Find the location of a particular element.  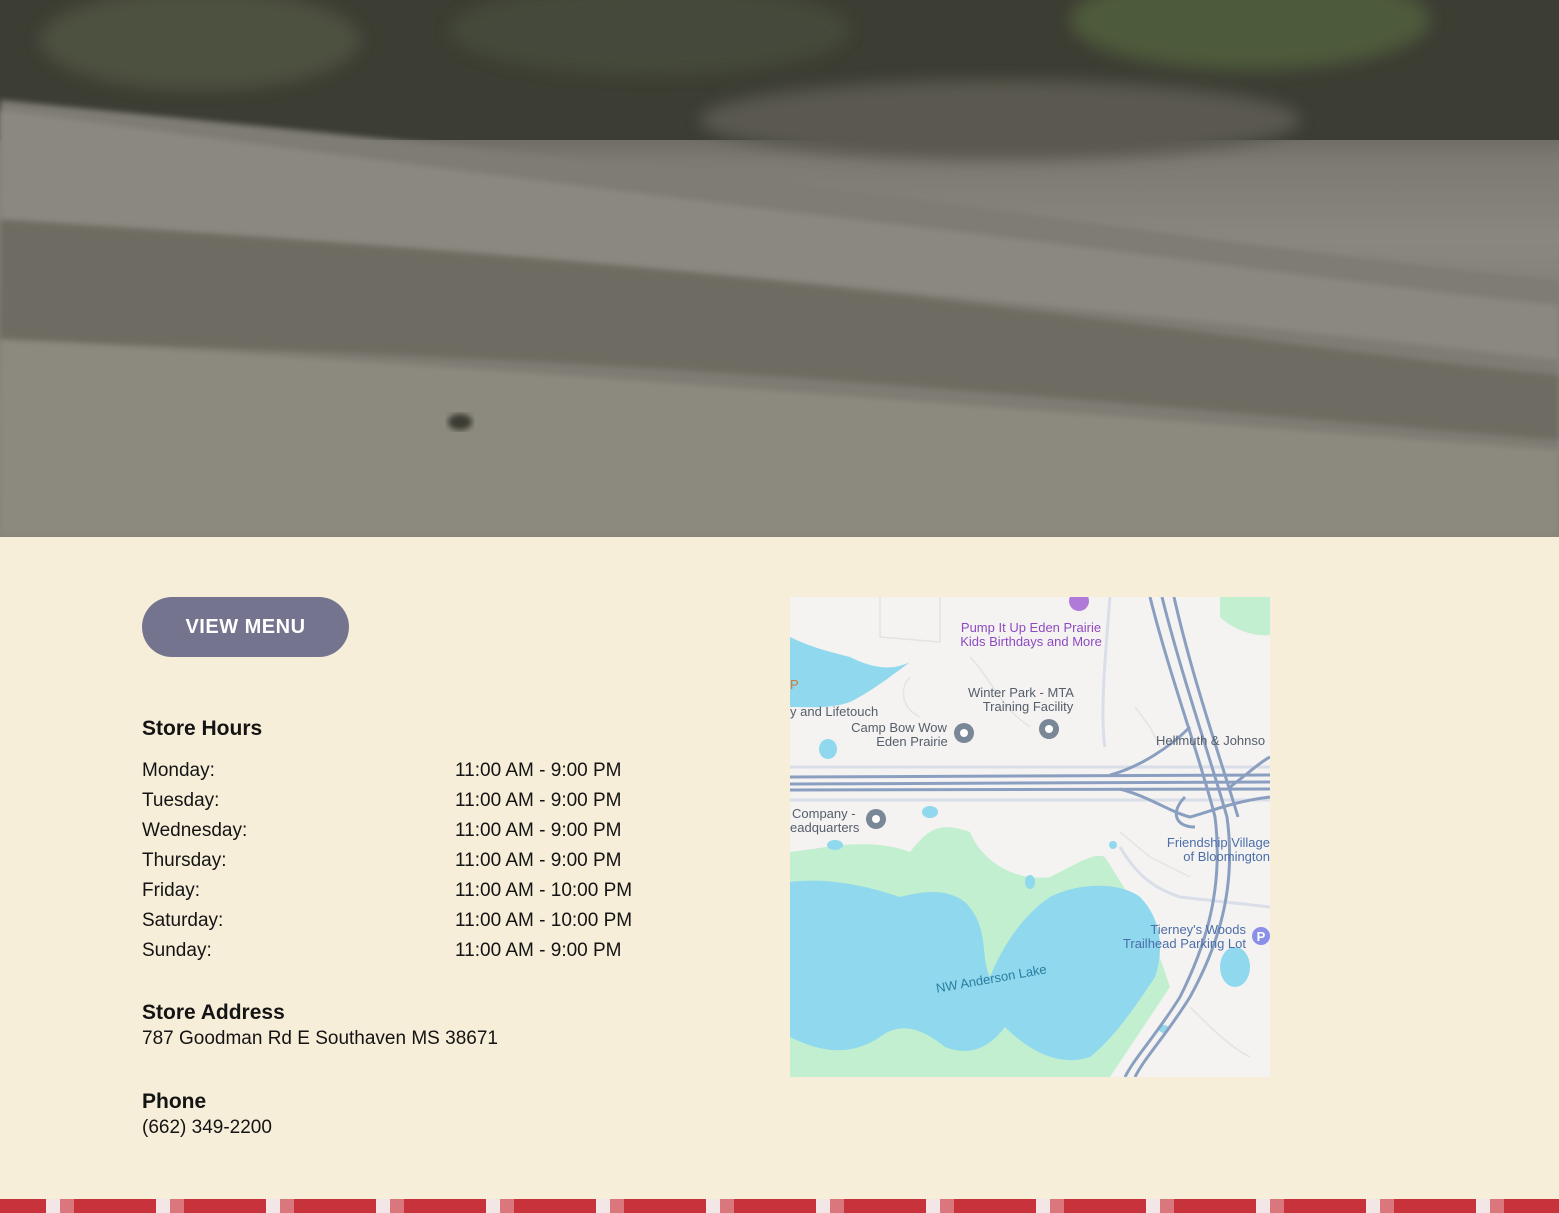

store-address-heading: Store Address is located at coordinates (213, 1012).